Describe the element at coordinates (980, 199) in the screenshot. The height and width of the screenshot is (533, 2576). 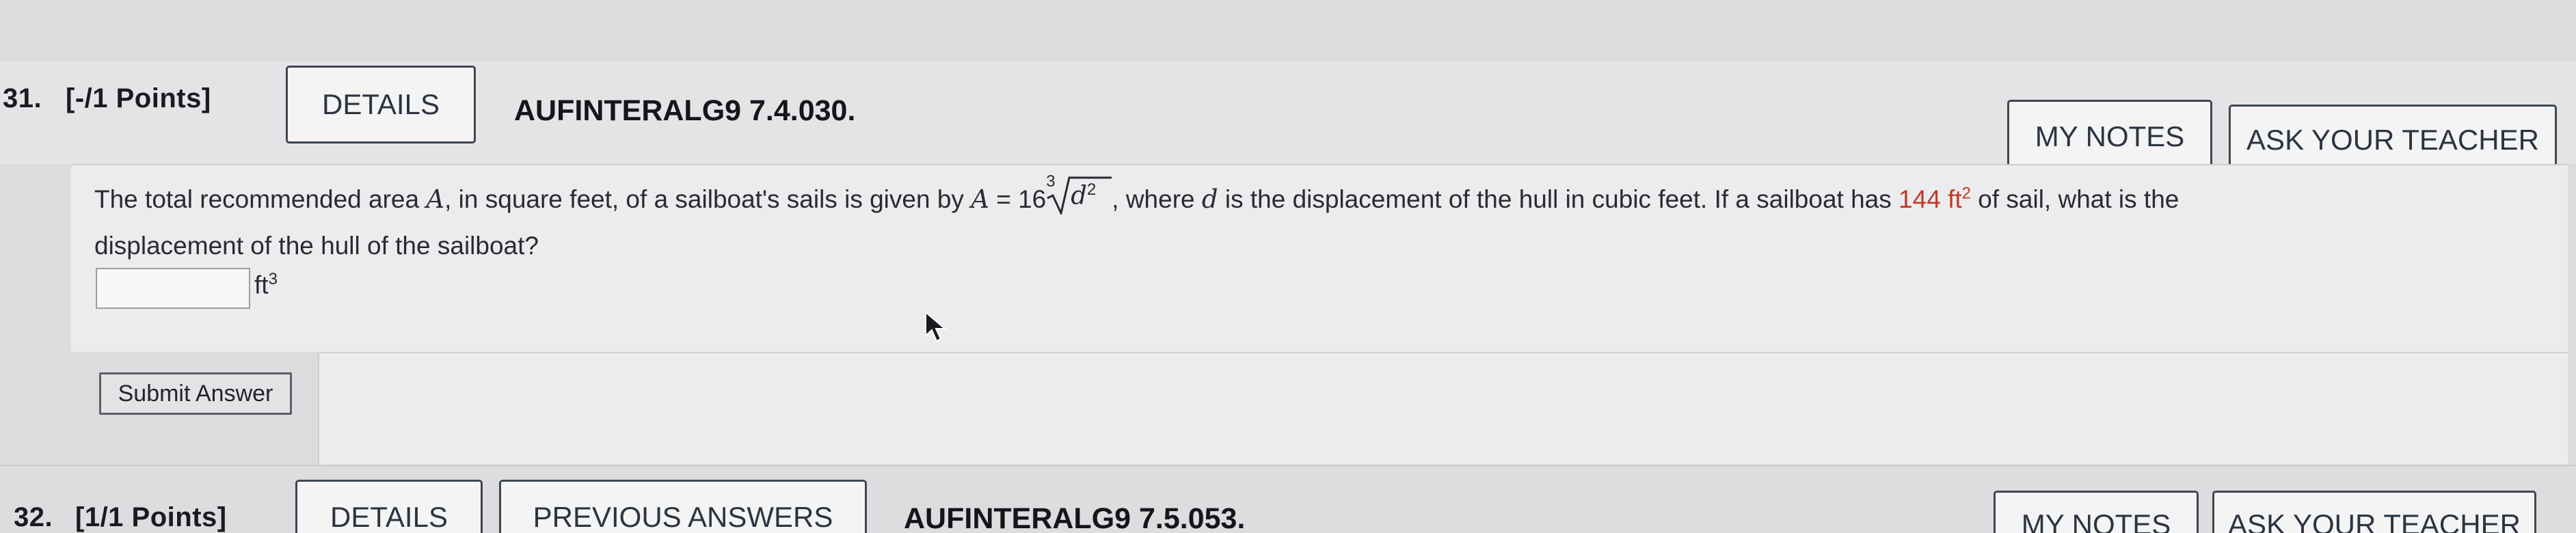
I see `formula-variable-A: A` at that location.